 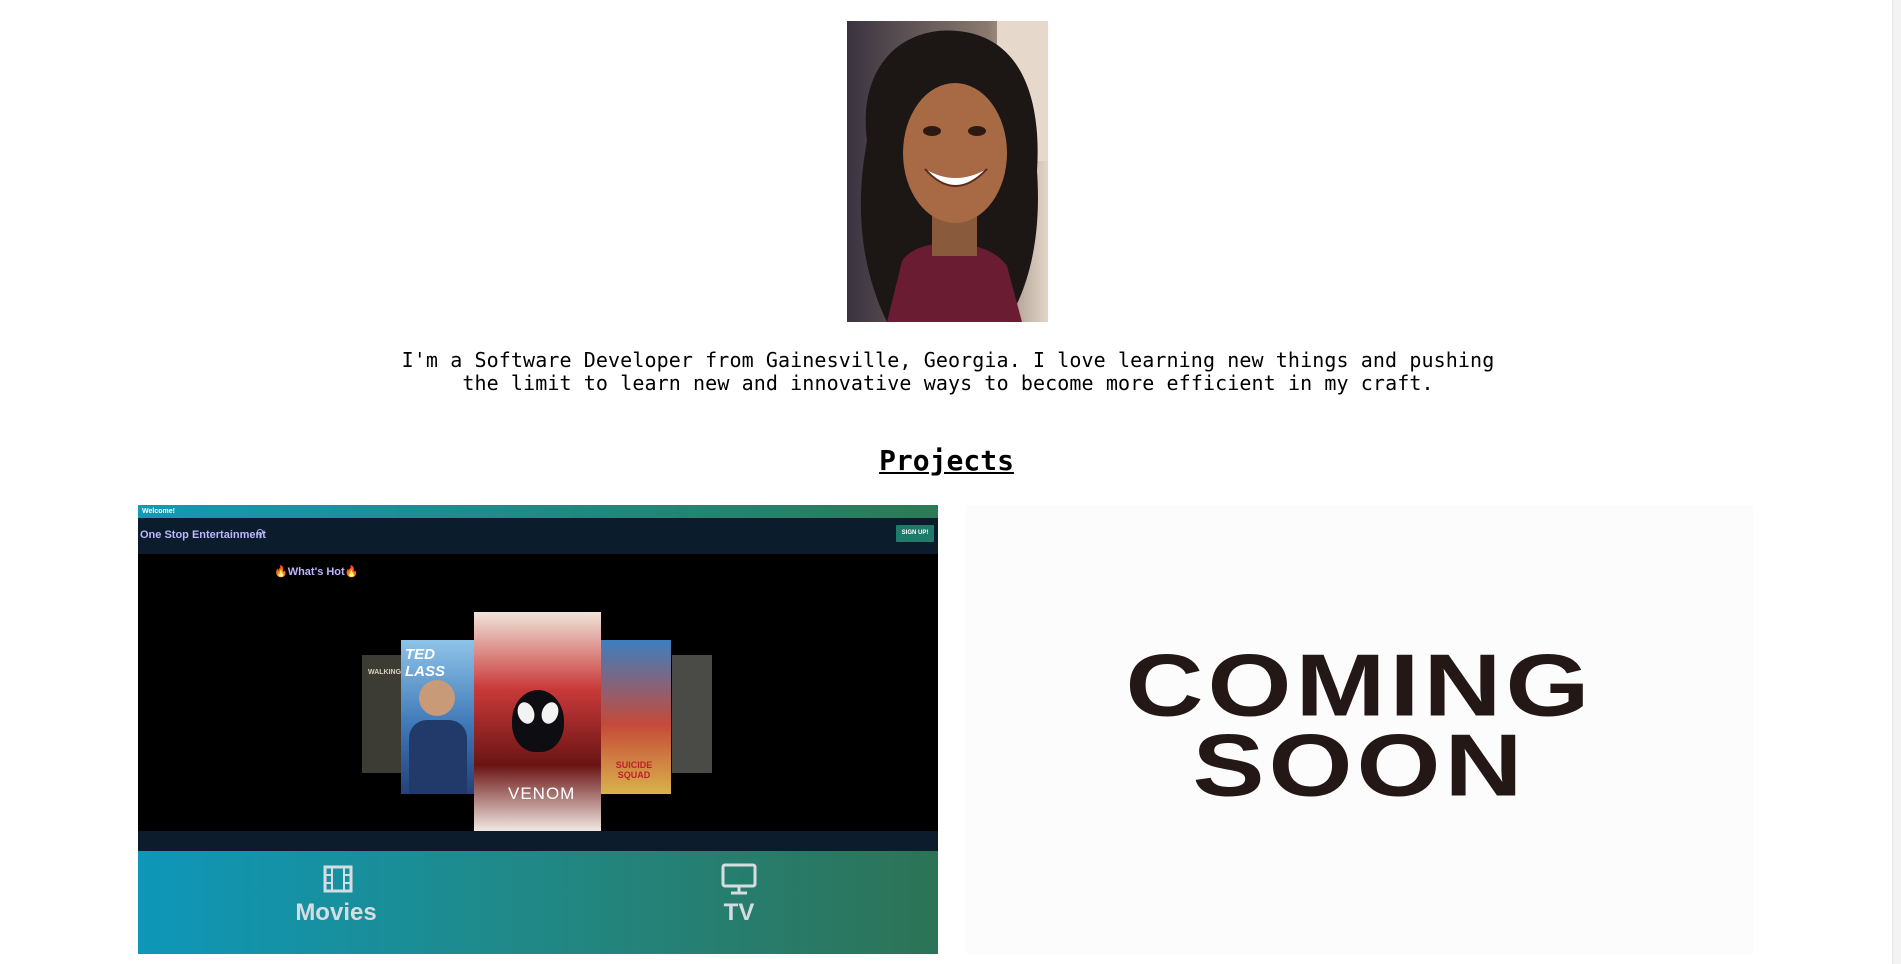 I want to click on film-icon, so click(x=338, y=879).